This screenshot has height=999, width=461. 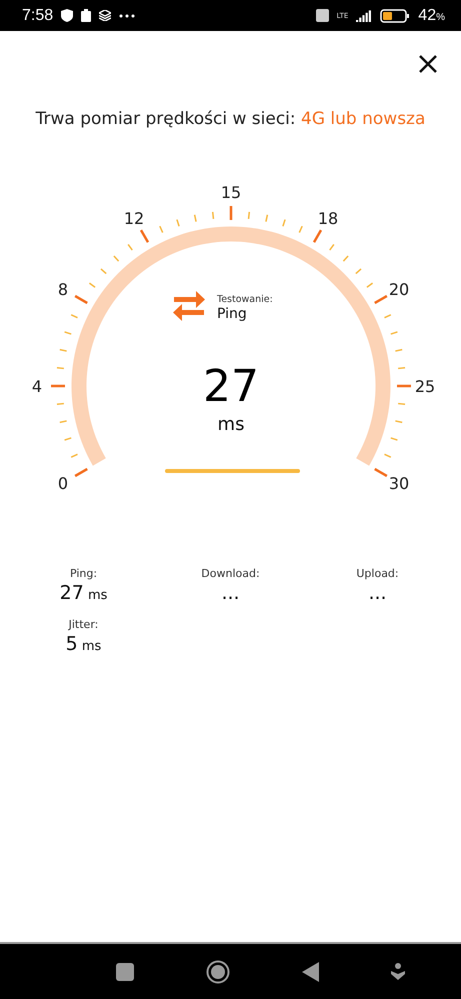 What do you see at coordinates (322, 15) in the screenshot?
I see `volte-icon` at bounding box center [322, 15].